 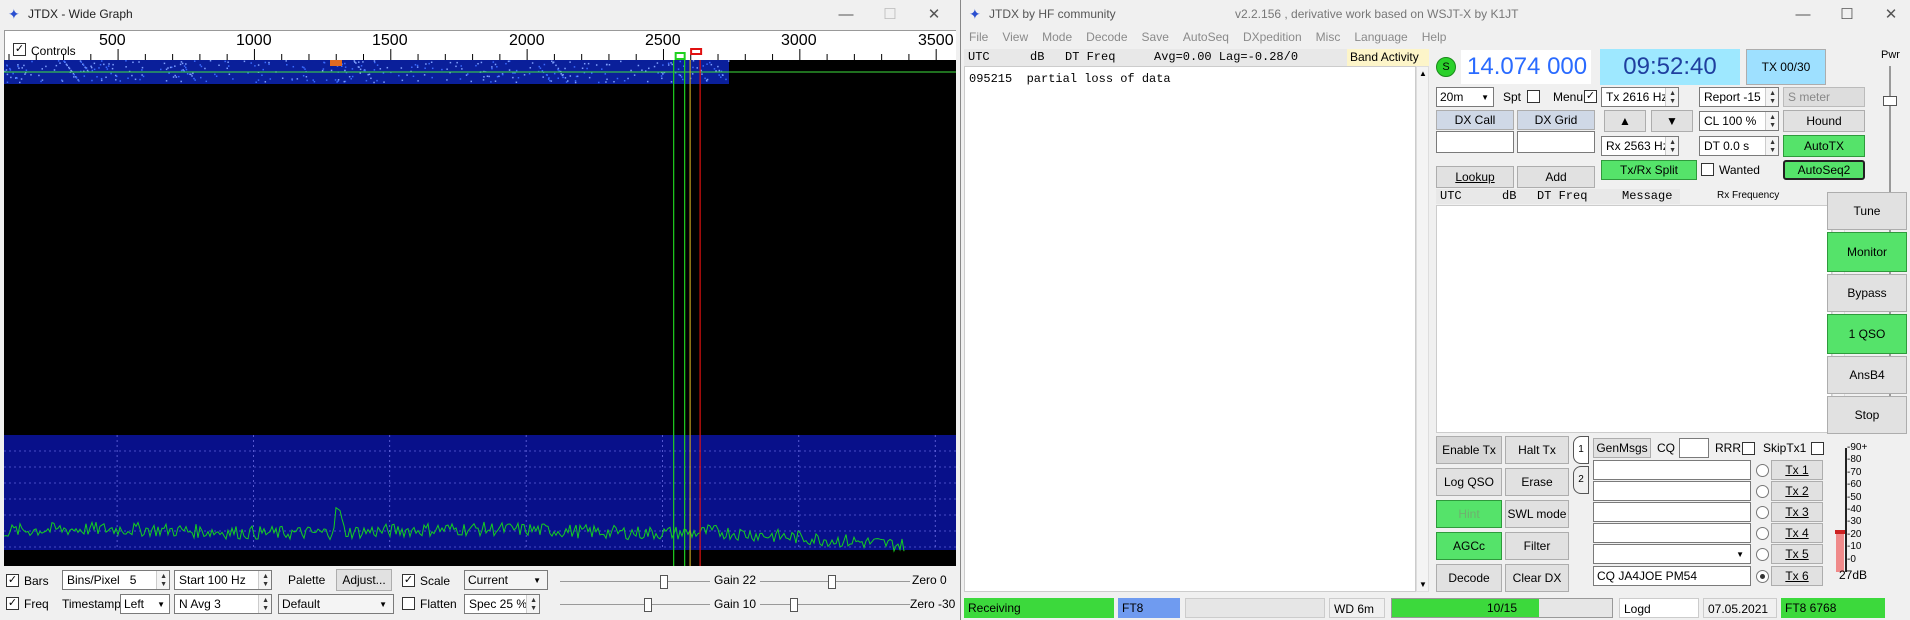 What do you see at coordinates (502, 604) in the screenshot?
I see `spec-percent-spinbox: Spec 25 % ▲ ▼` at bounding box center [502, 604].